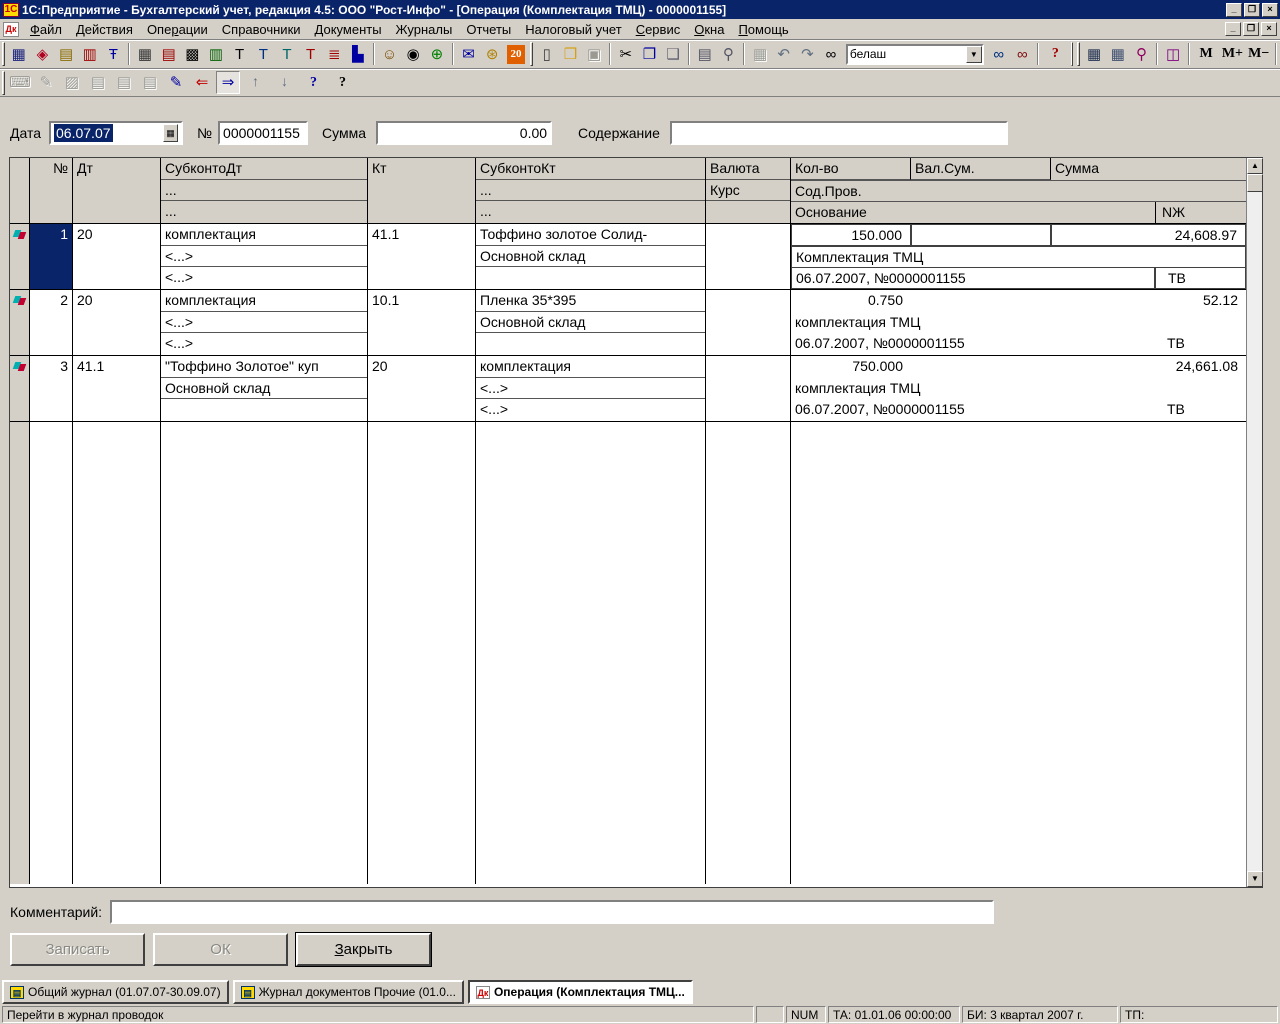 The height and width of the screenshot is (1024, 1280). I want to click on menu-item-действия: Действия, so click(104, 29).